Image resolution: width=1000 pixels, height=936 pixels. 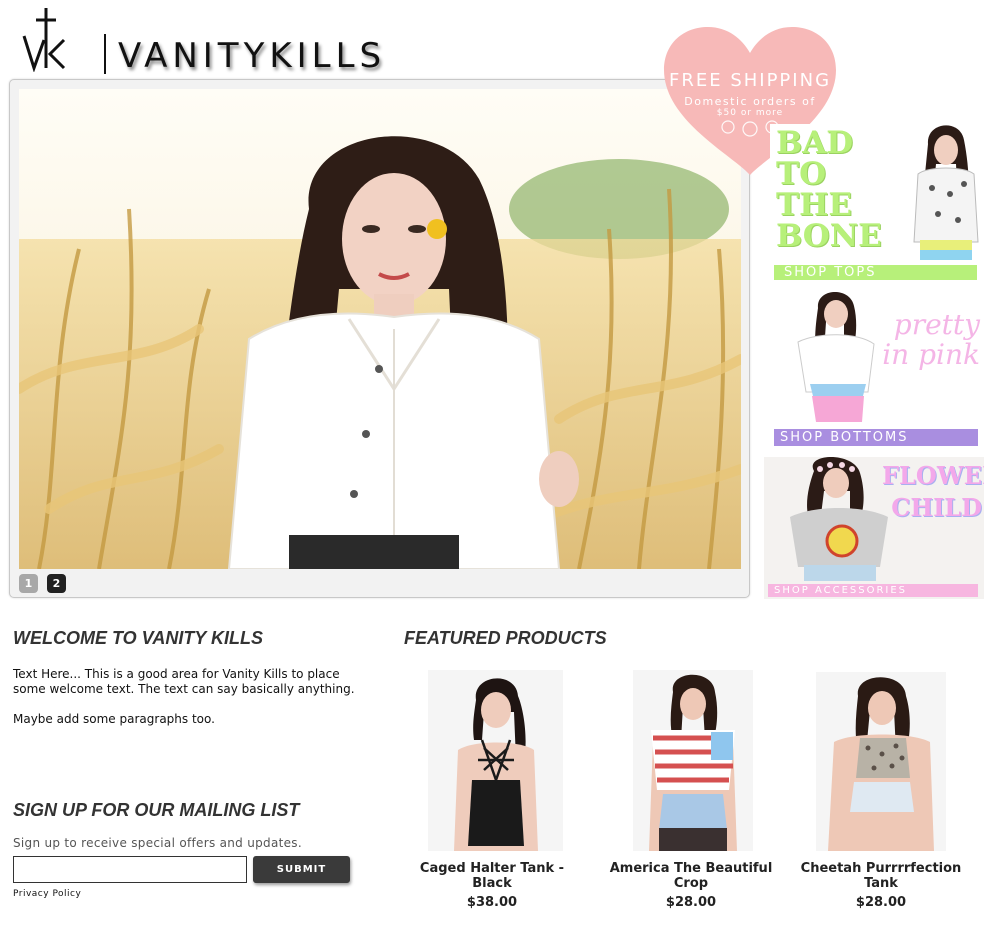 What do you see at coordinates (47, 894) in the screenshot?
I see `privacy-policy-link: Privacy Policy` at bounding box center [47, 894].